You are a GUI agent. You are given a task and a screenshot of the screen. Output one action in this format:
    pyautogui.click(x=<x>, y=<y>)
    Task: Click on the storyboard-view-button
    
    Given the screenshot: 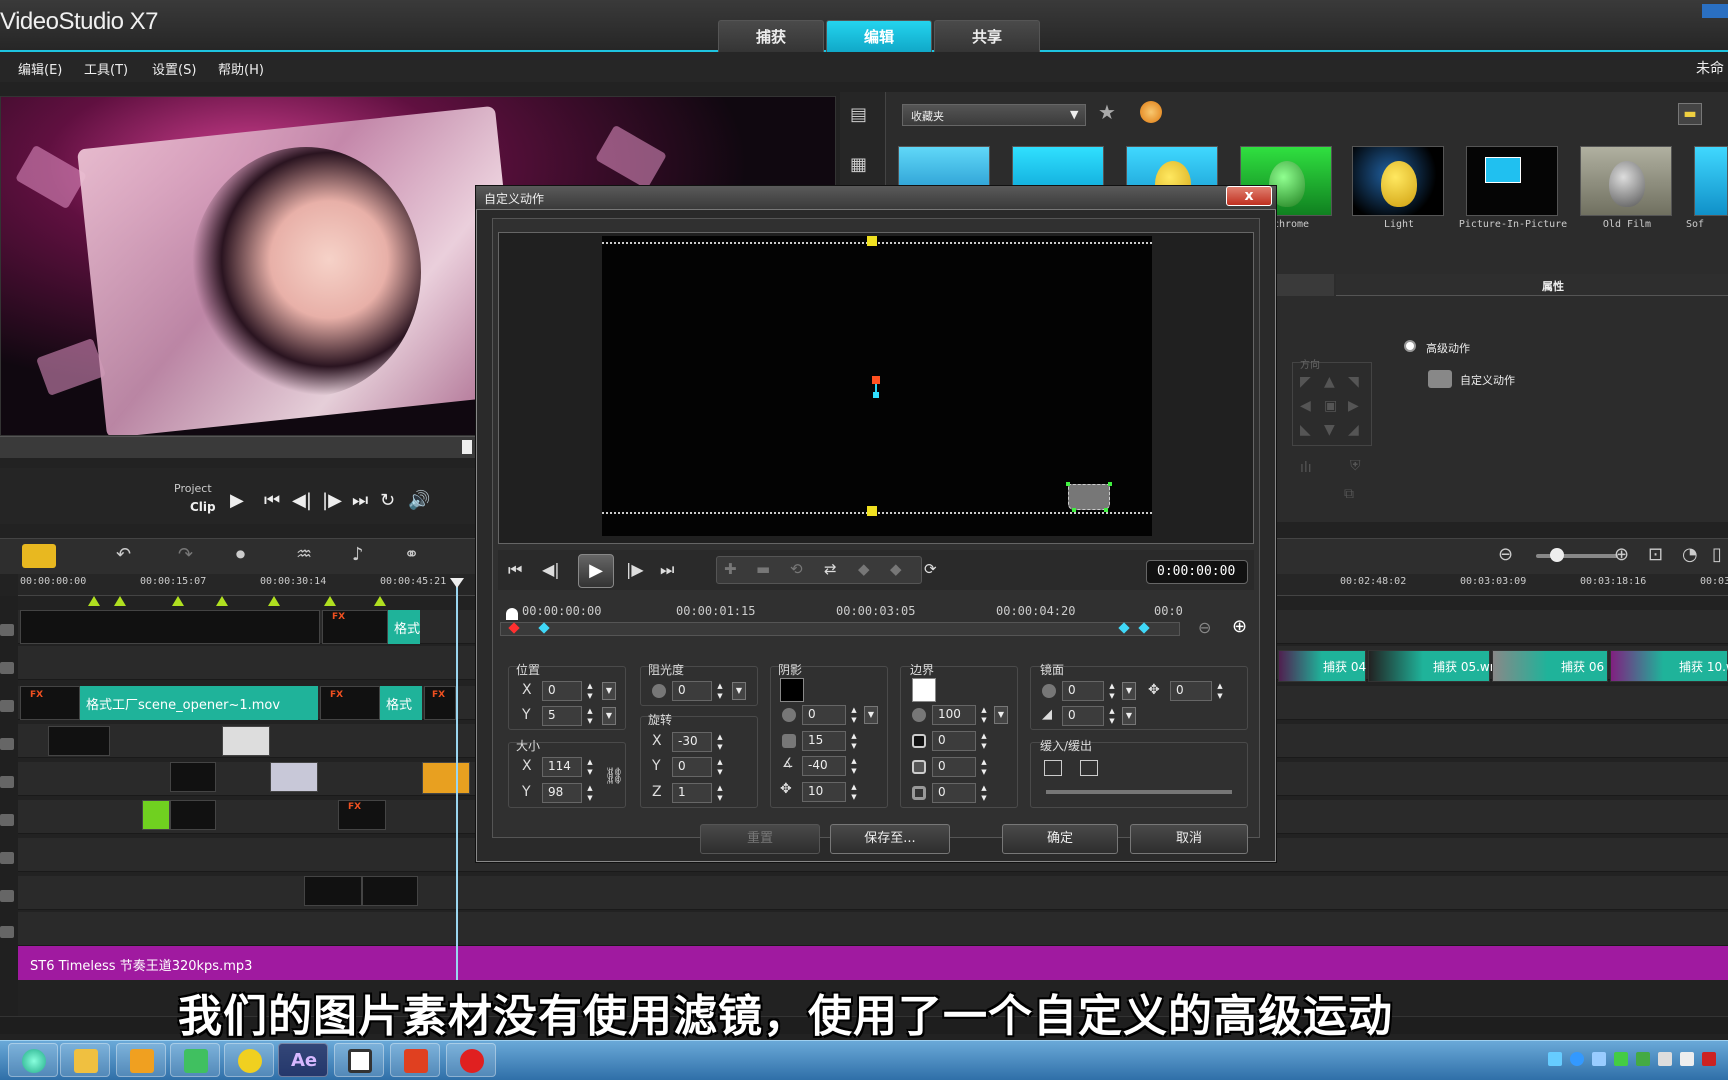 What is the action you would take?
    pyautogui.click(x=39, y=556)
    